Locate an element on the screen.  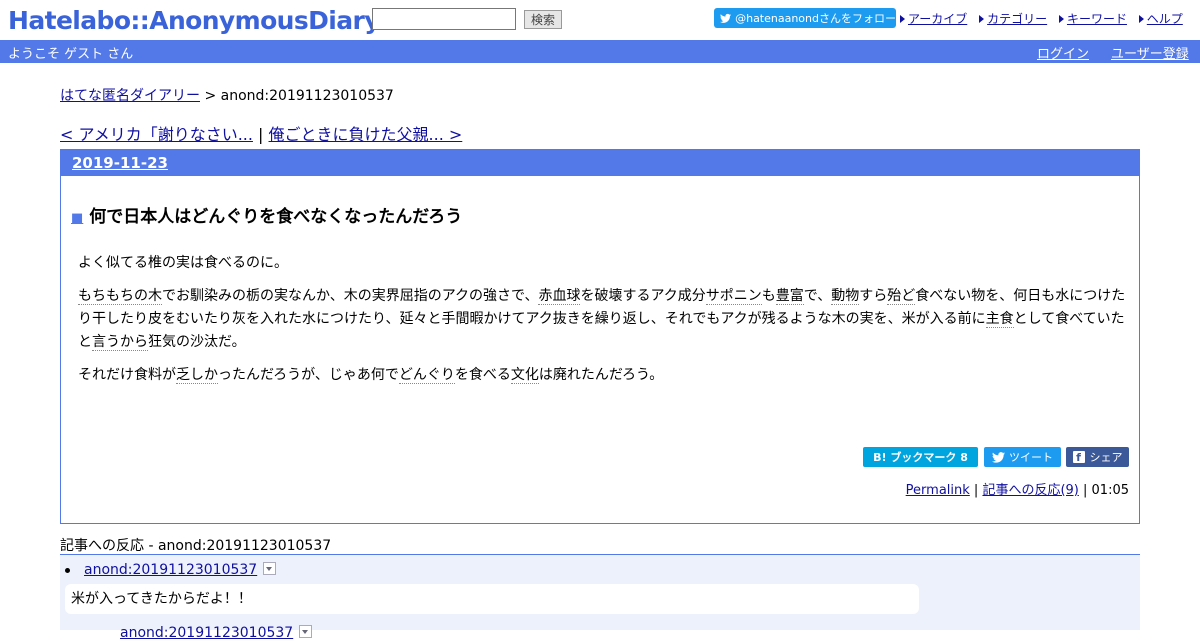
reaction-excerpt: 米が入ってきたからだよ！！ is located at coordinates (492, 599).